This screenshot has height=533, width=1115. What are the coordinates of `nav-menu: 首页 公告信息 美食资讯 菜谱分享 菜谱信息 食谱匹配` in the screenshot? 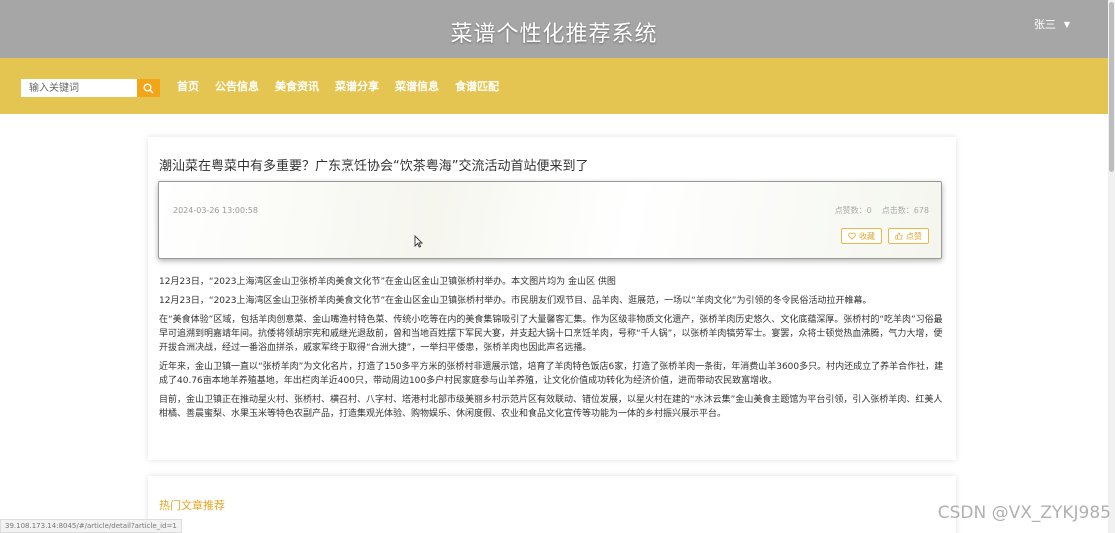 It's located at (346, 86).